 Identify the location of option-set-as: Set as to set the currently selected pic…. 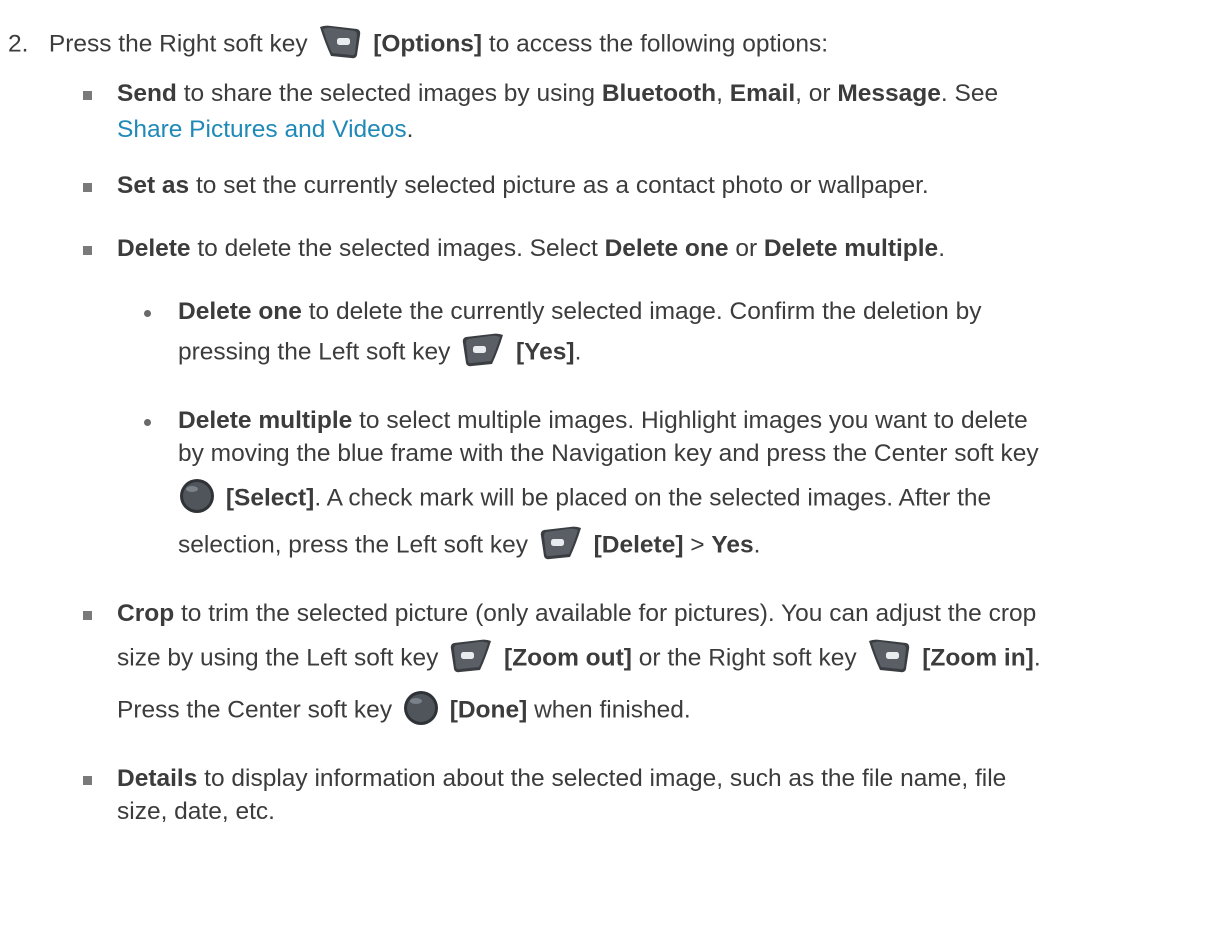
(523, 185).